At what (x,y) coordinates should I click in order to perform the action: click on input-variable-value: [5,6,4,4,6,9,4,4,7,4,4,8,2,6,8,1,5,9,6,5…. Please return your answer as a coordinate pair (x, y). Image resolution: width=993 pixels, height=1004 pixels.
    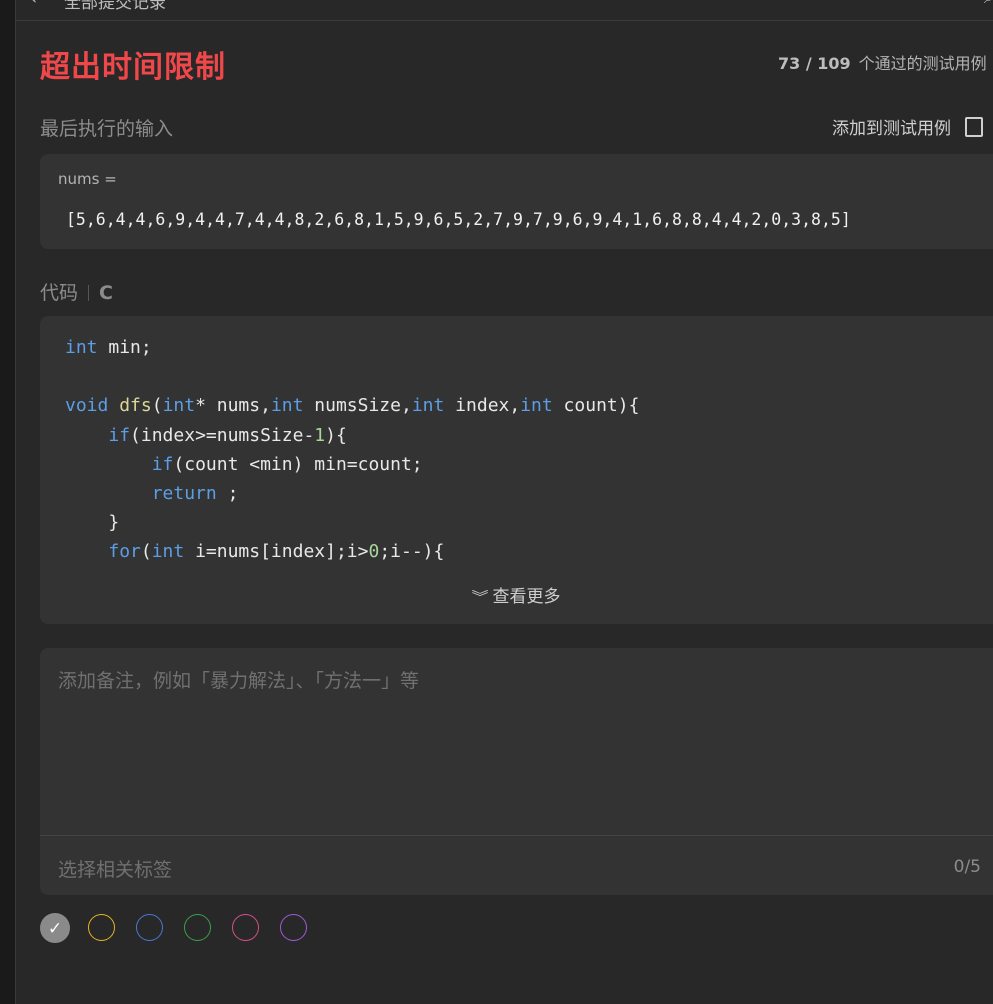
    Looking at the image, I should click on (458, 219).